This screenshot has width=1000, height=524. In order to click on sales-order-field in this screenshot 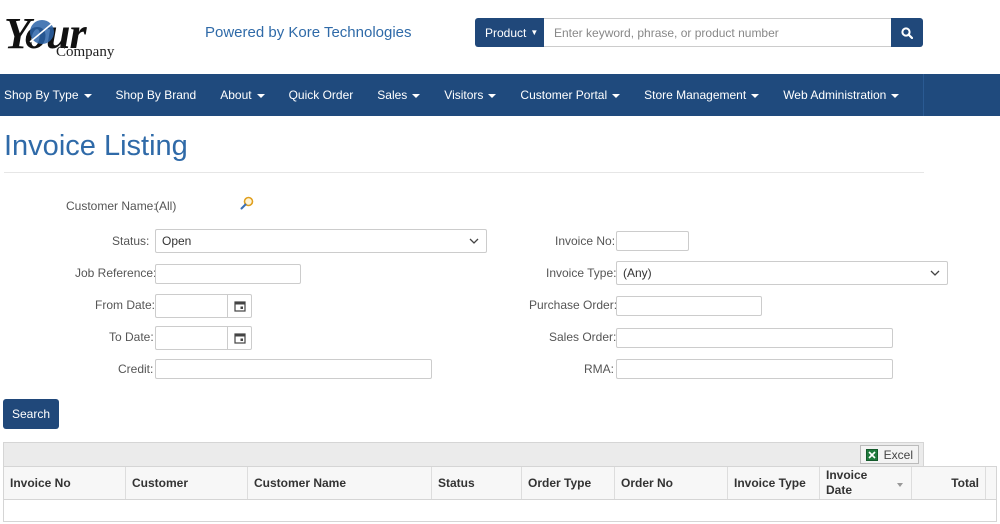, I will do `click(754, 338)`.